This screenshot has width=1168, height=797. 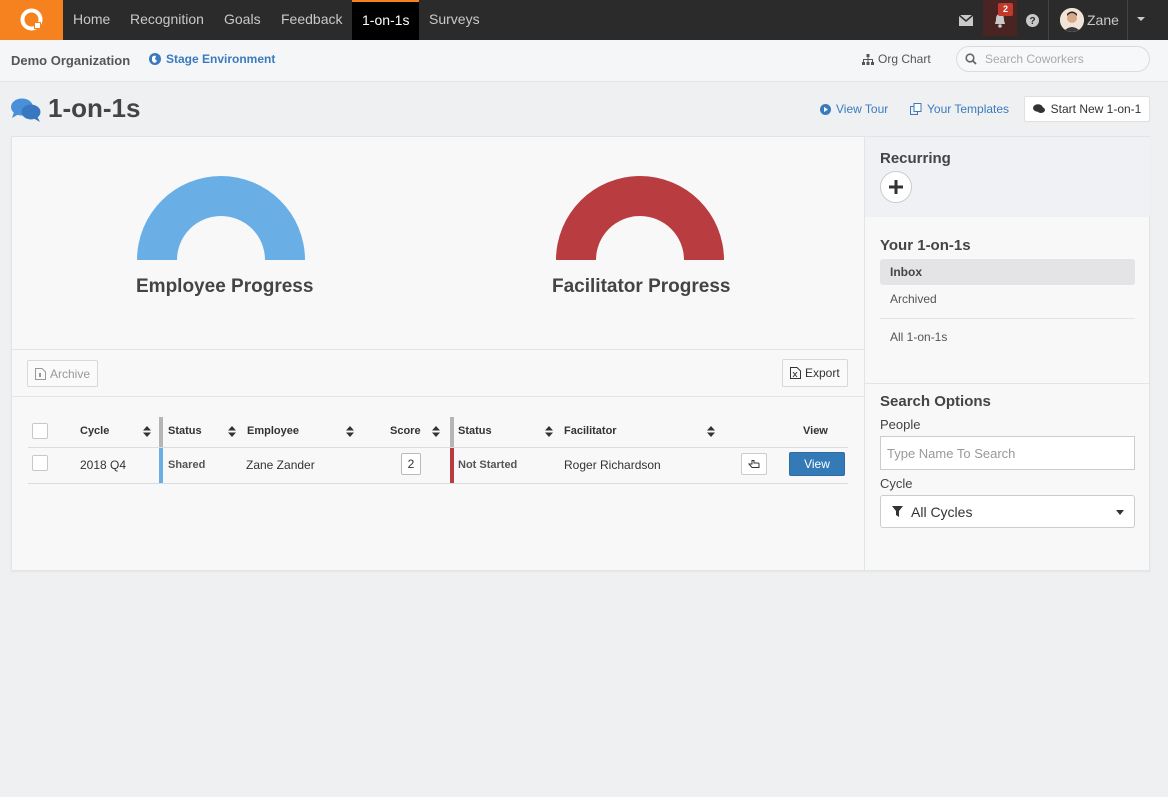 What do you see at coordinates (900, 424) in the screenshot?
I see `people-label: People` at bounding box center [900, 424].